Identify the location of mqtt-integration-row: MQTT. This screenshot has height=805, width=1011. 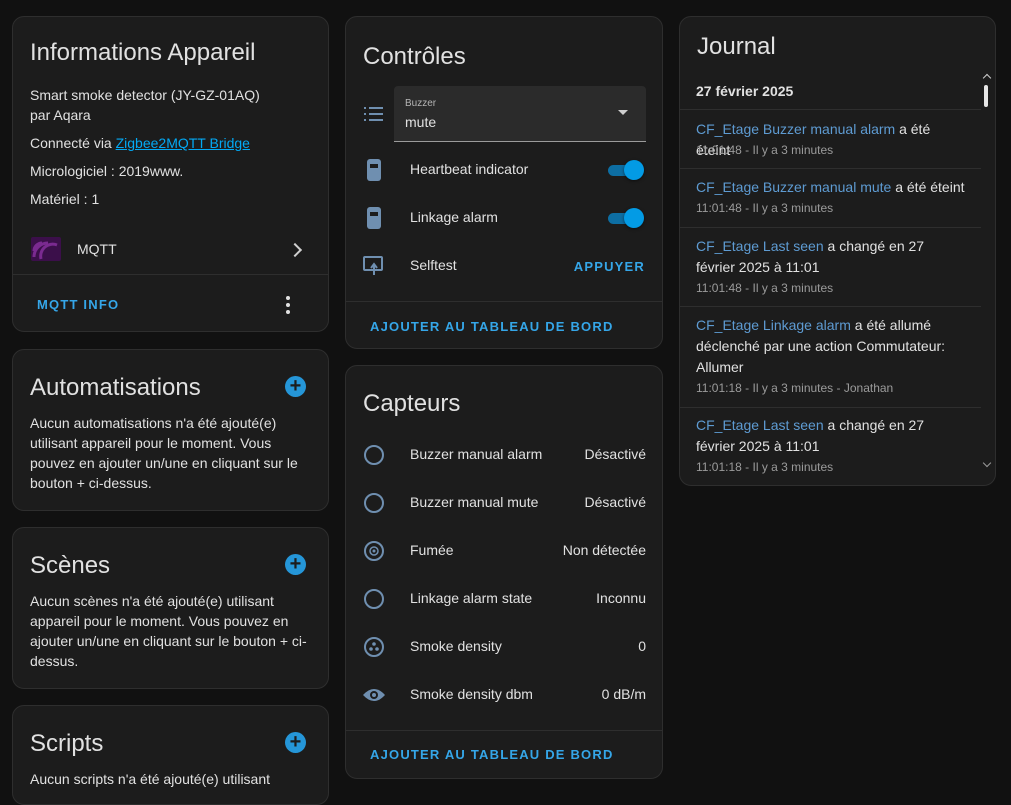
(170, 249).